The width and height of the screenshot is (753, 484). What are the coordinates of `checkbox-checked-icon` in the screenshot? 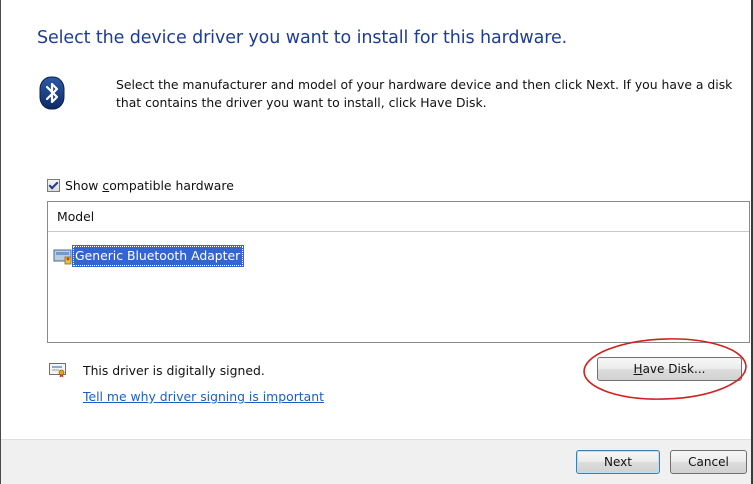 It's located at (53, 185).